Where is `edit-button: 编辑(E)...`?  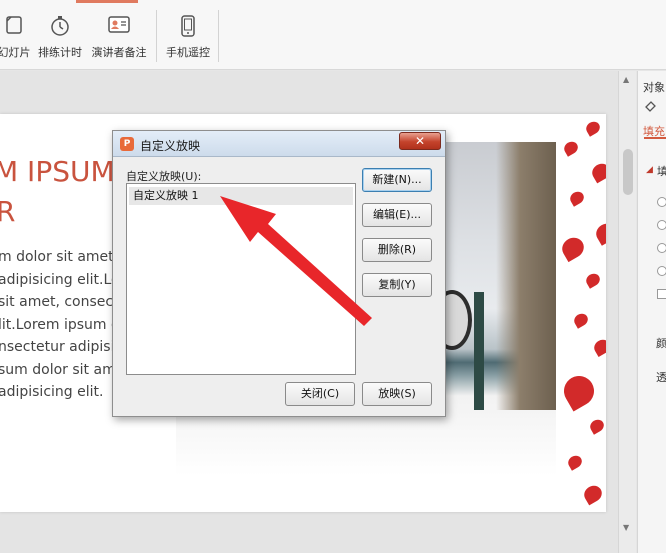
edit-button: 编辑(E)... is located at coordinates (397, 215).